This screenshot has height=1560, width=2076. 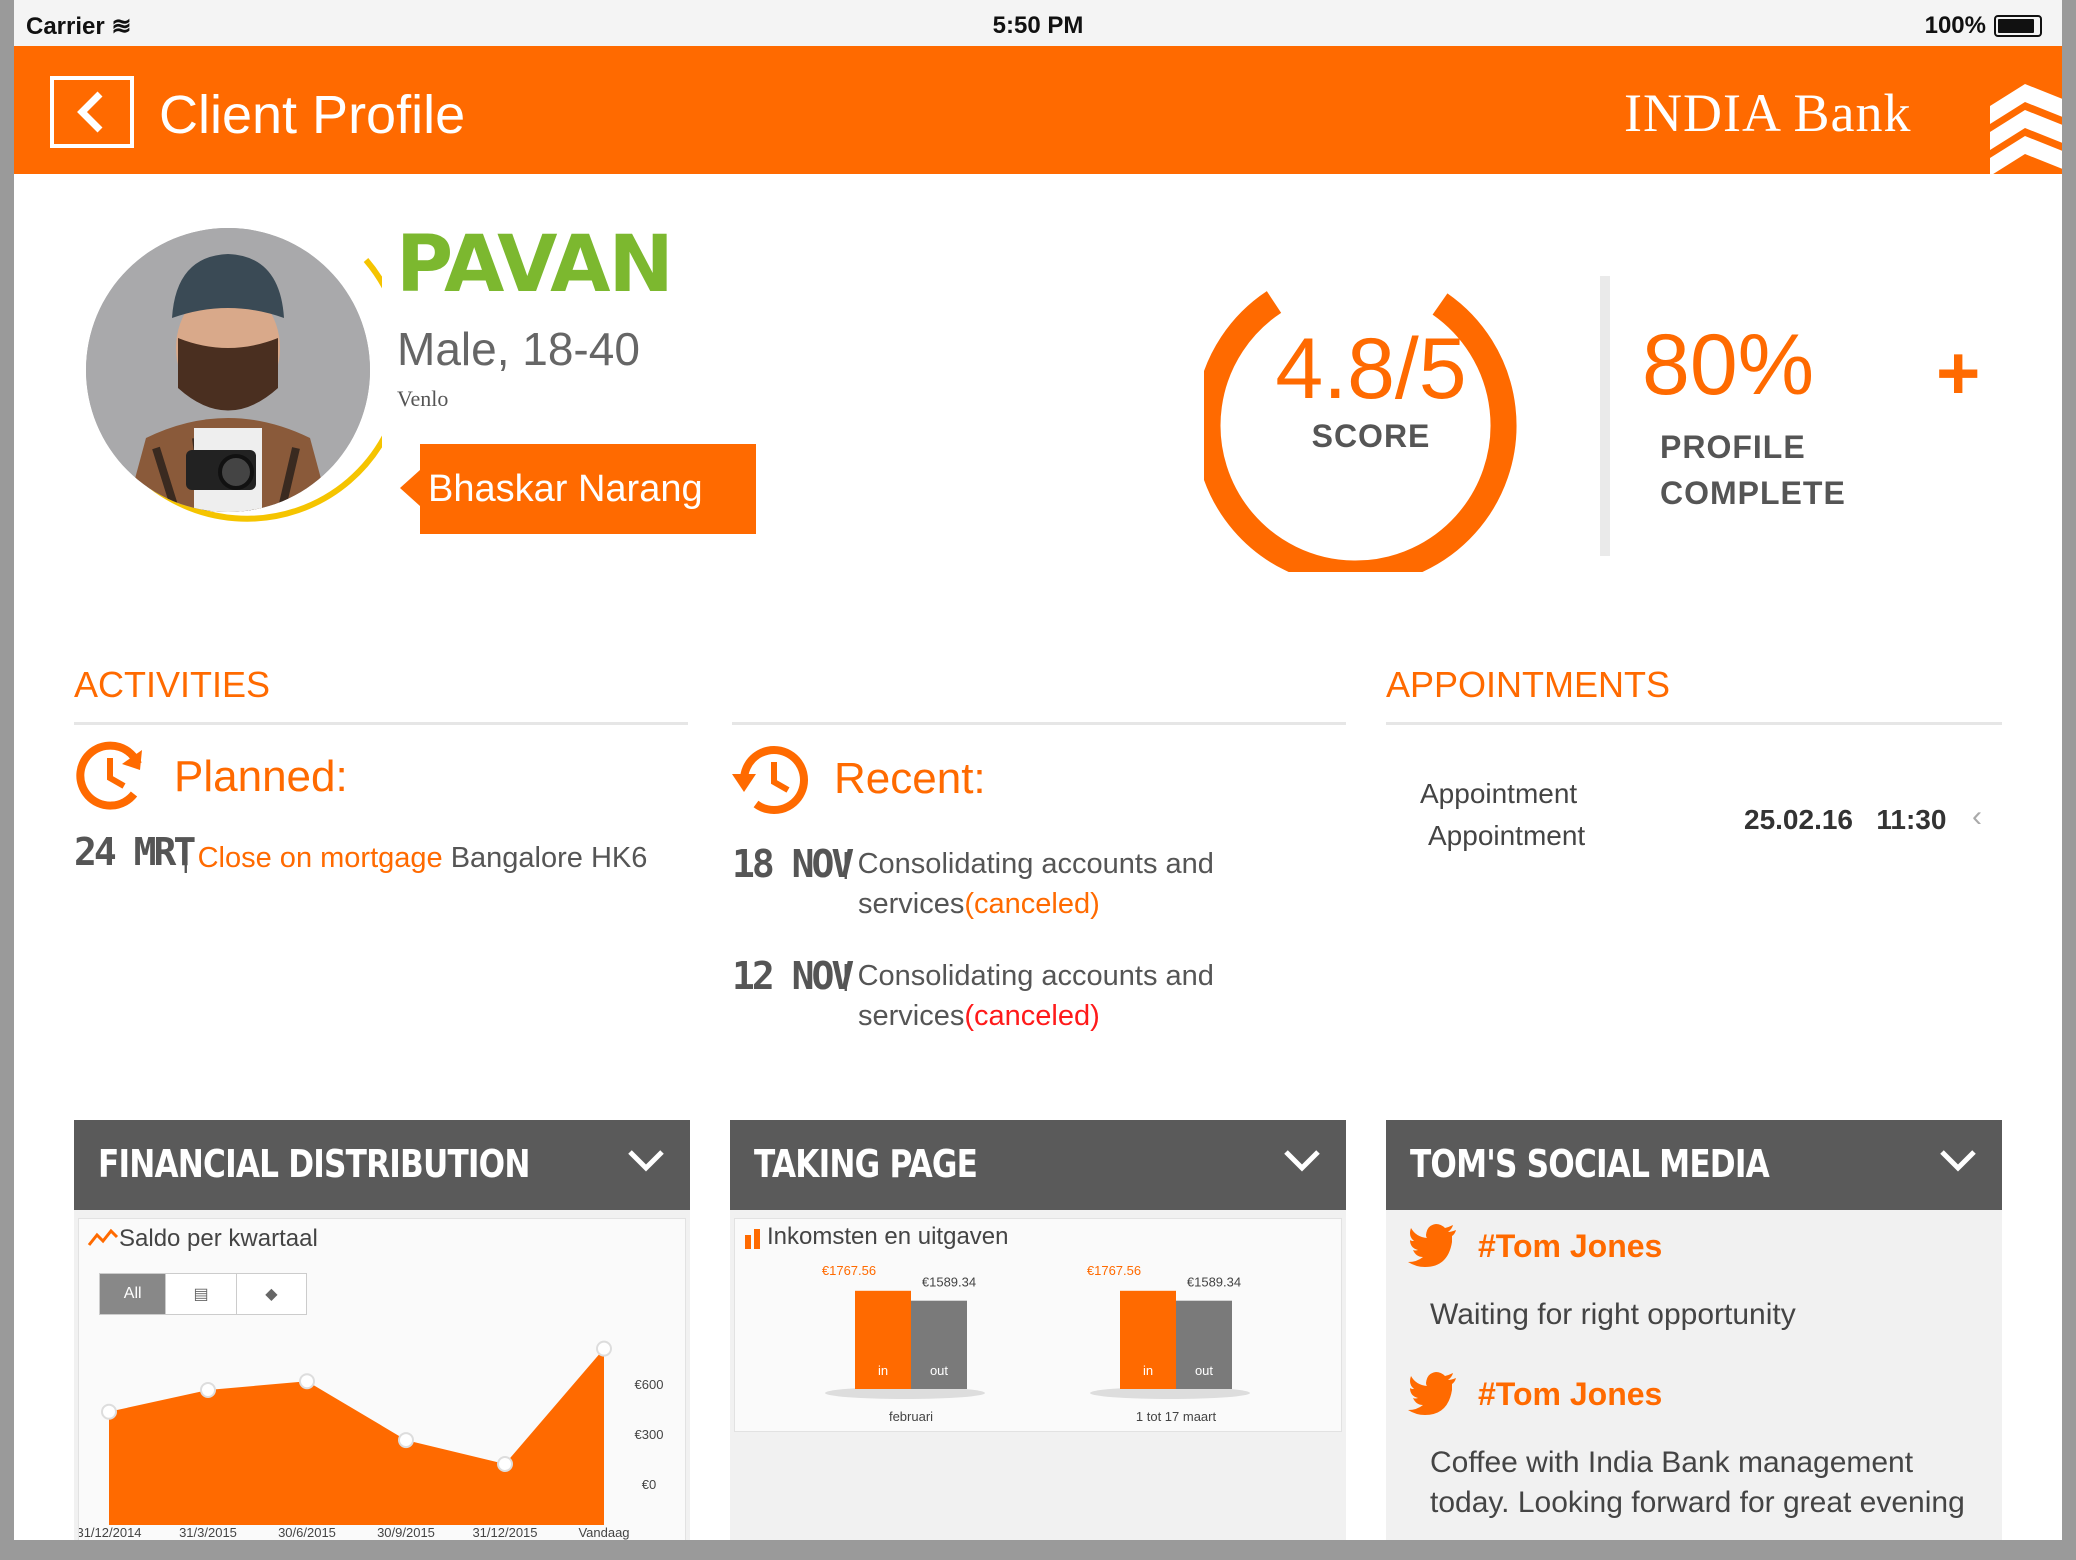 What do you see at coordinates (172, 684) in the screenshot?
I see `activities-heading: ACTIVITIES` at bounding box center [172, 684].